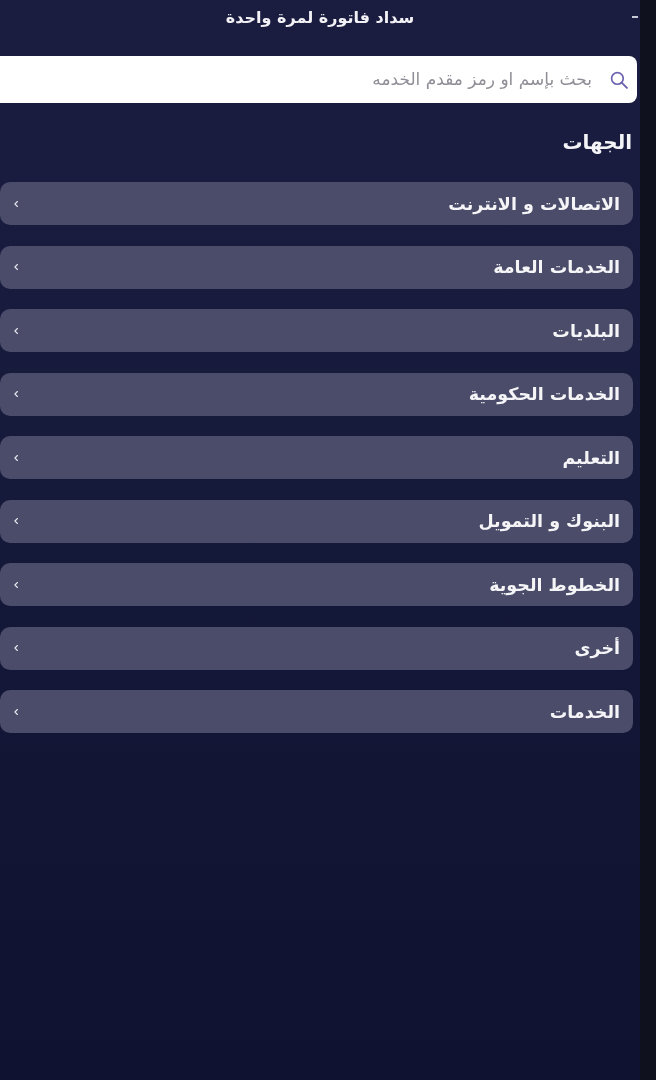 The width and height of the screenshot is (656, 1080). Describe the element at coordinates (635, 17) in the screenshot. I see `minus-icon` at that location.